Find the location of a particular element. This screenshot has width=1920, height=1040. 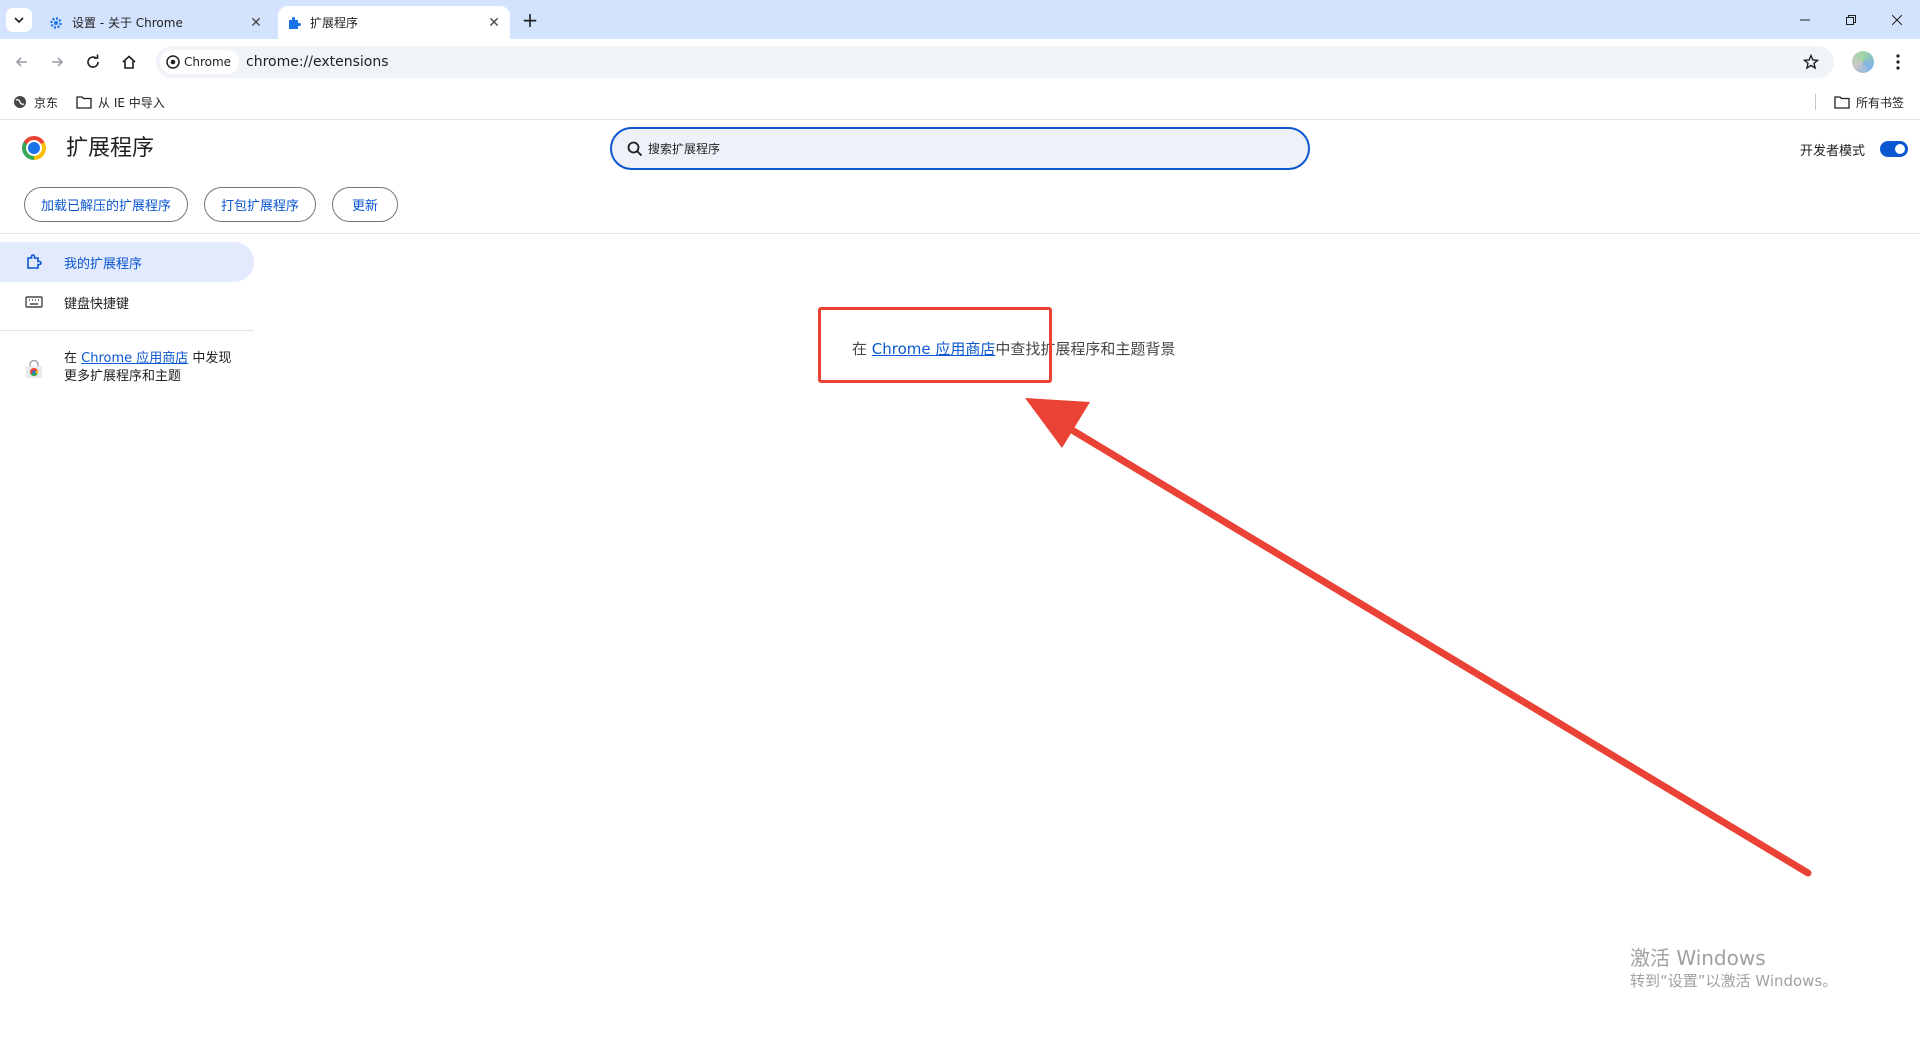

home-button is located at coordinates (129, 62).